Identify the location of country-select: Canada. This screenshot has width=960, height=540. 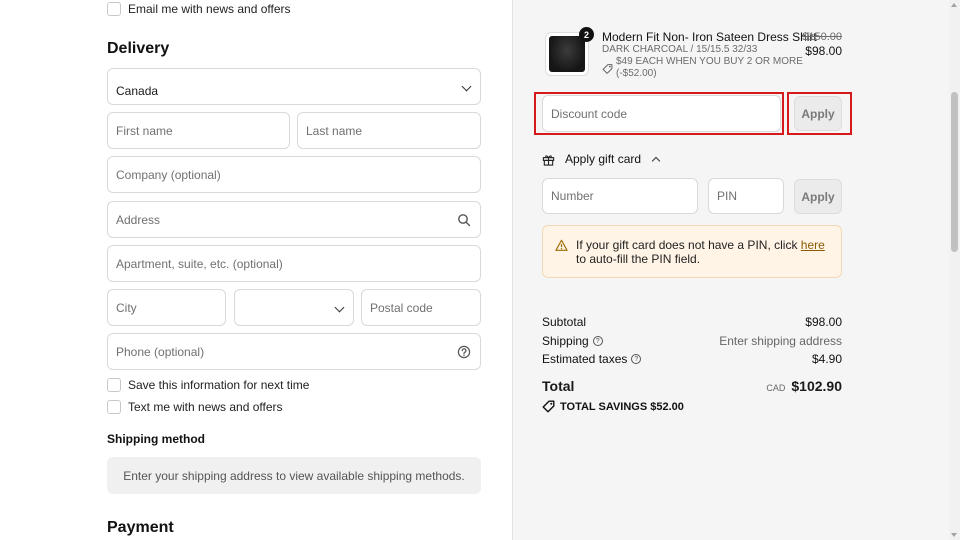
(294, 86).